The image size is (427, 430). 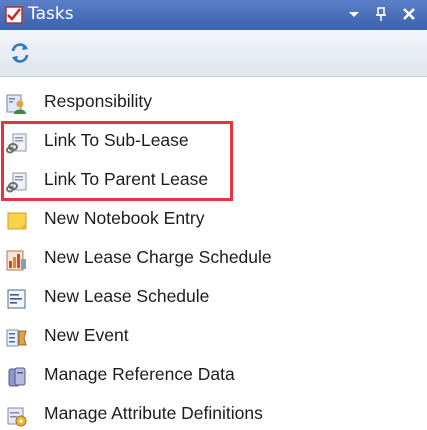 I want to click on task-manage-attribute-definitions: Manage Attribute Definitions, so click(x=150, y=415).